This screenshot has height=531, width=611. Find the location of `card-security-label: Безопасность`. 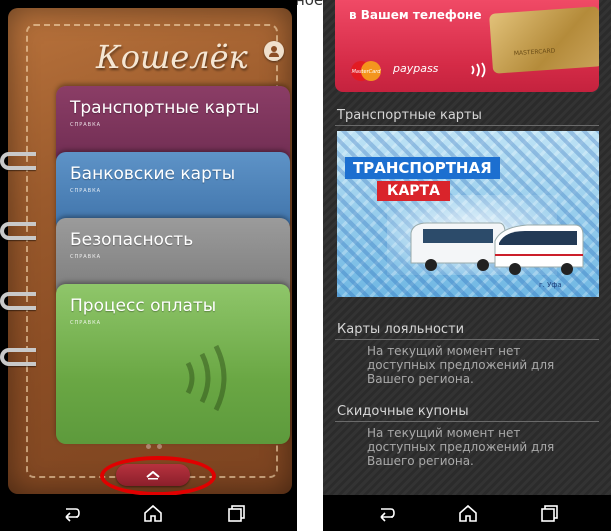

card-security-label: Безопасность is located at coordinates (132, 240).